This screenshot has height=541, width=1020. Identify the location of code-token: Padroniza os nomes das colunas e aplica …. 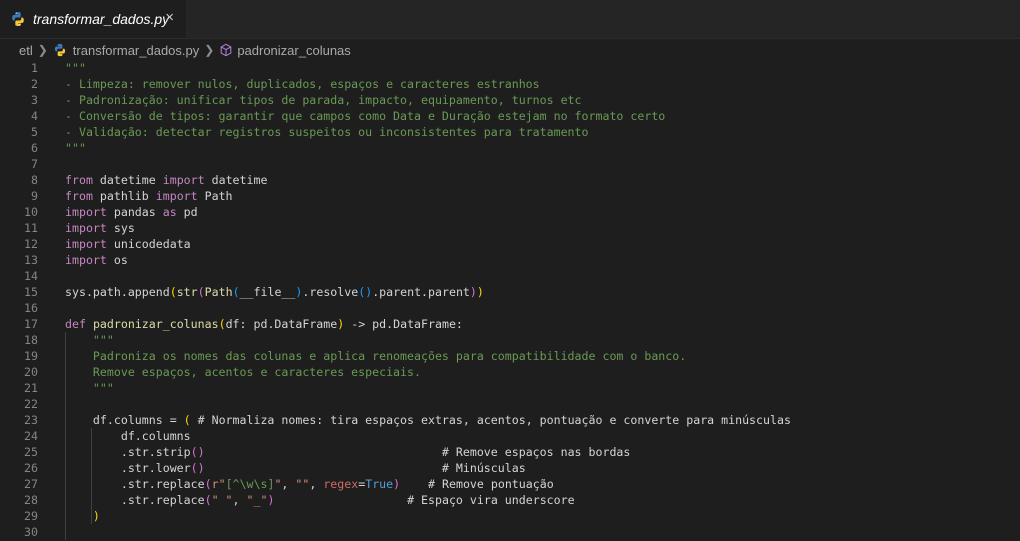
(376, 356).